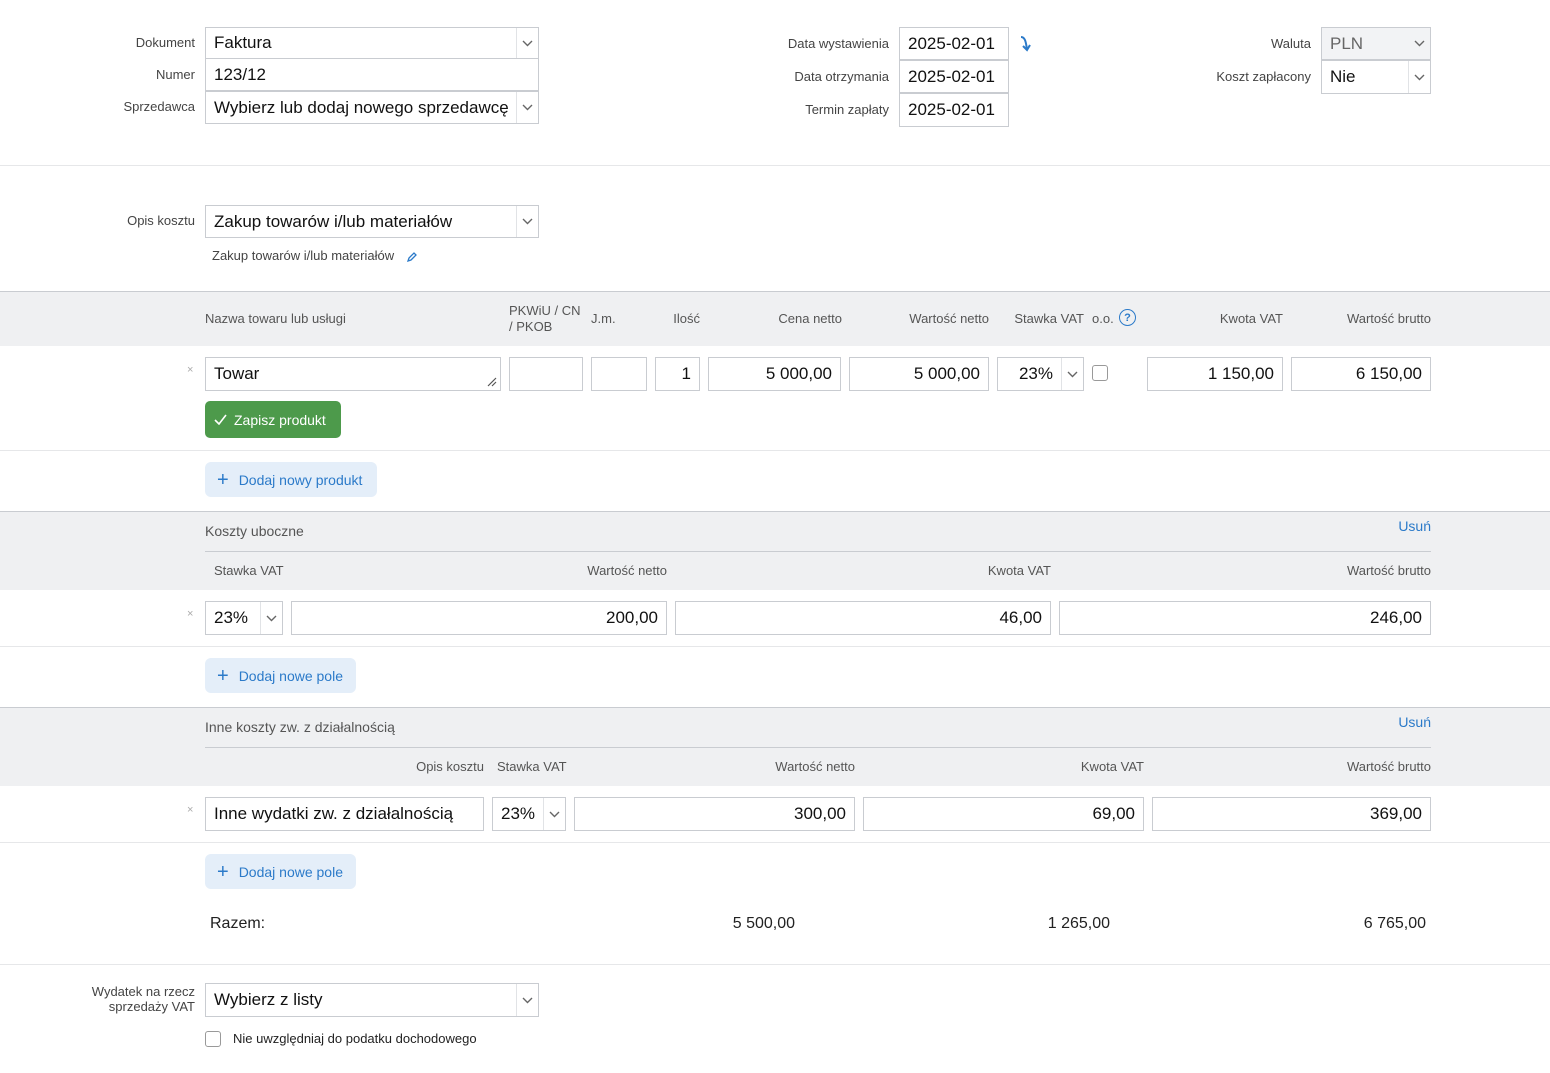 This screenshot has height=1073, width=1550. I want to click on inne-koszty-remove-link: Usuń, so click(1405, 722).